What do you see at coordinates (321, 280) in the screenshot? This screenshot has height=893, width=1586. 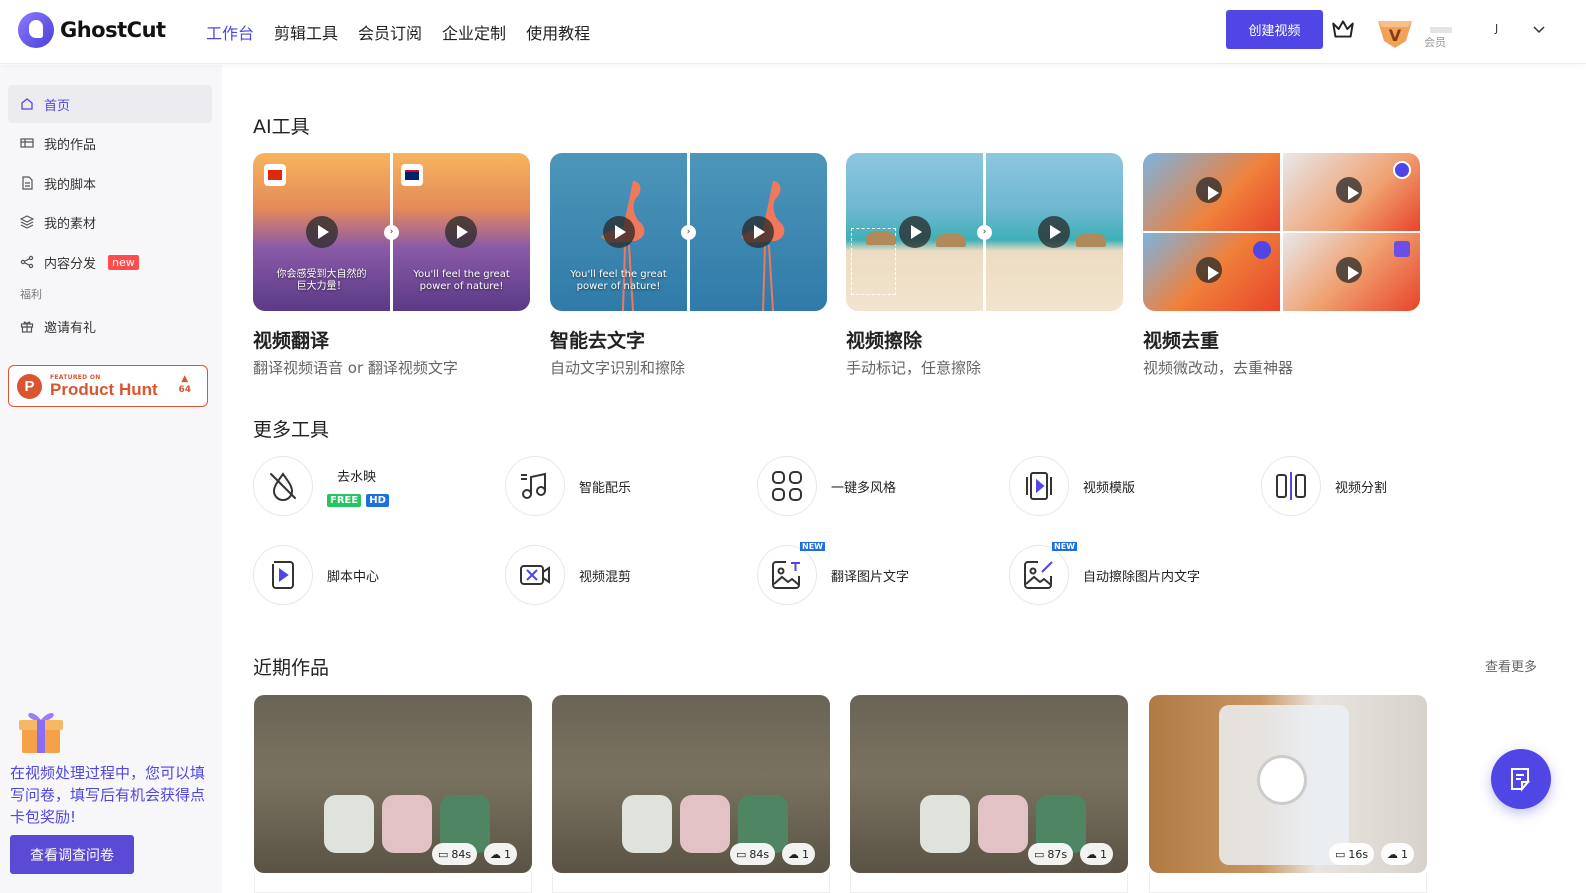 I see `caption-zh: 你会感受到大自然的 巨大力量！` at bounding box center [321, 280].